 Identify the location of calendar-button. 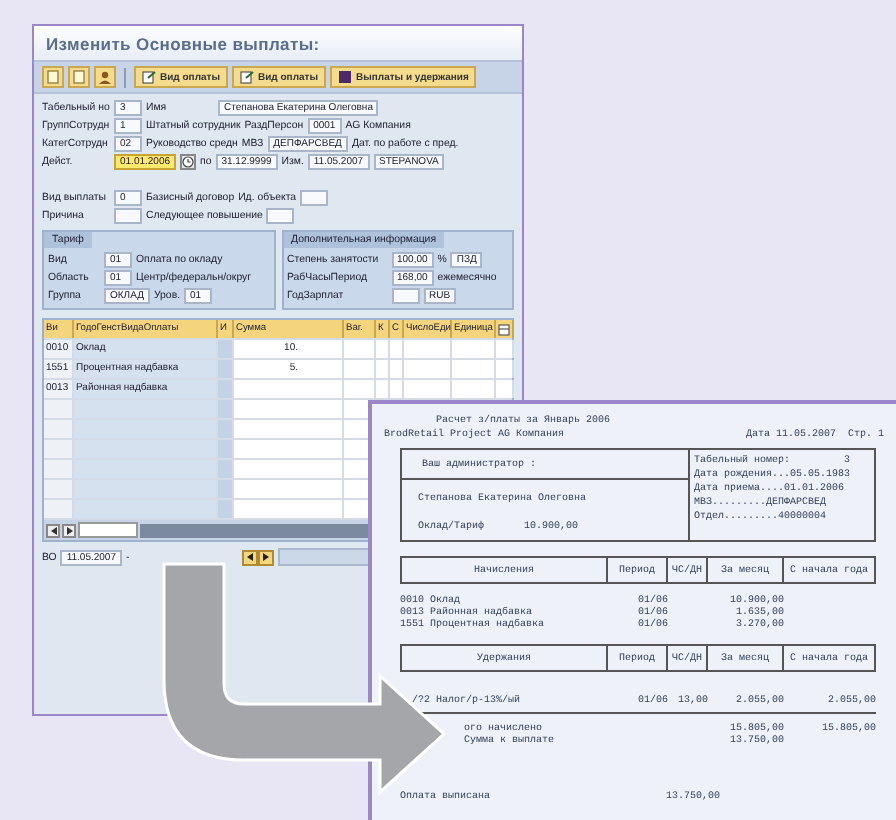
(188, 162).